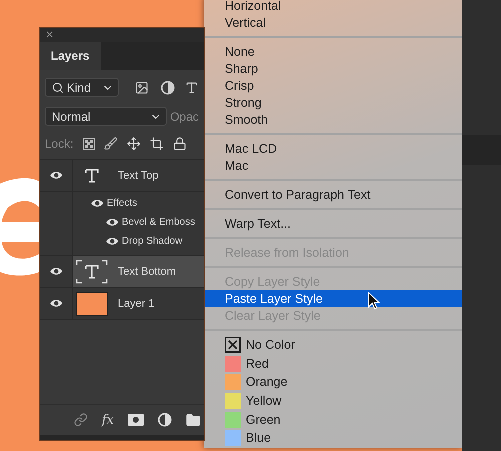  I want to click on filter-dropdown: Kind, so click(82, 87).